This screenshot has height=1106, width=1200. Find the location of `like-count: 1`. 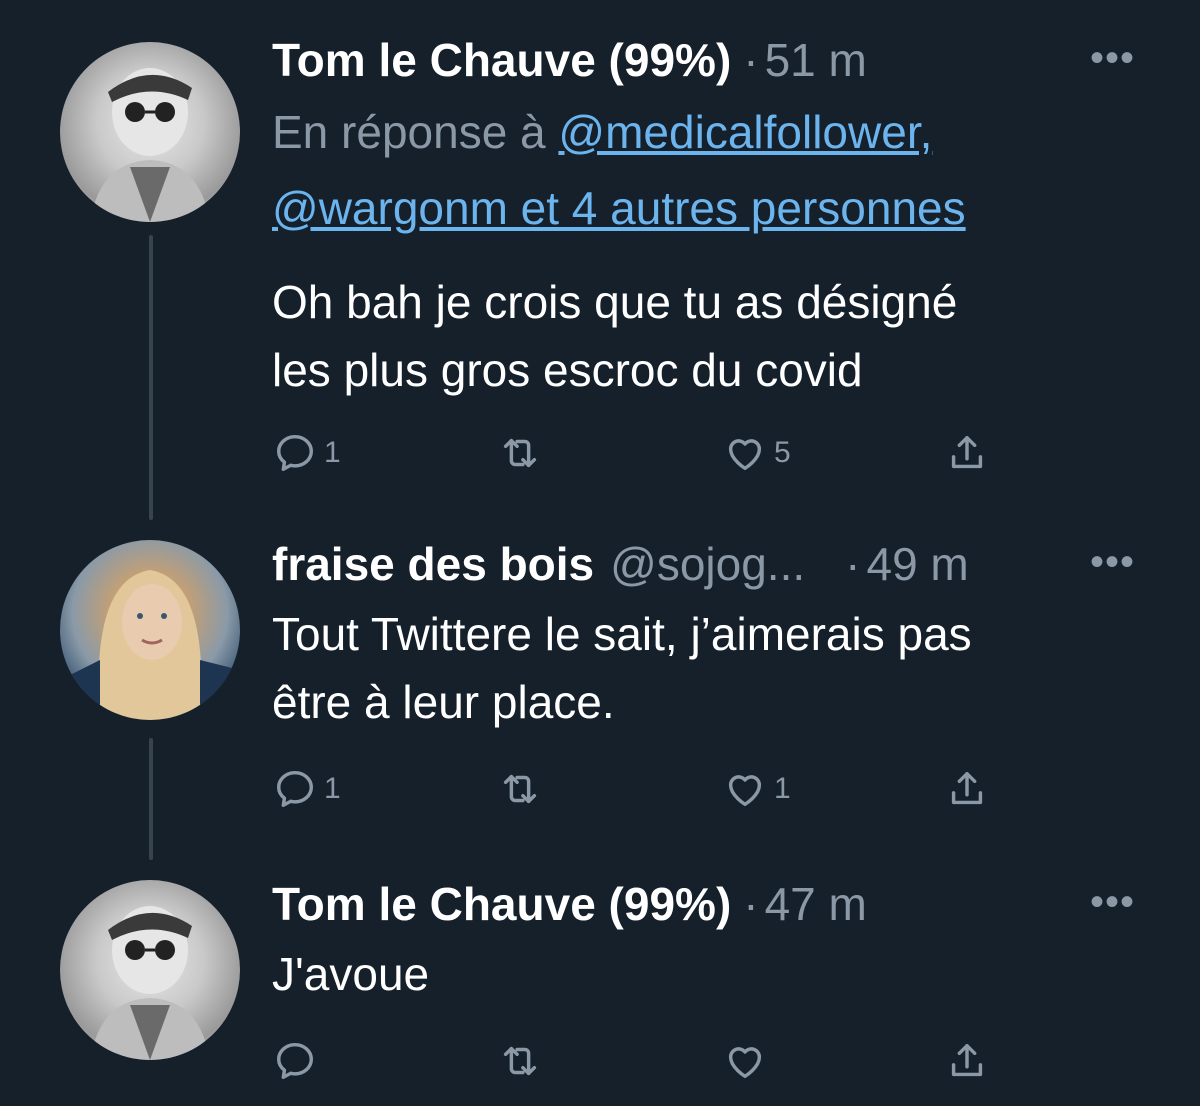

like-count: 1 is located at coordinates (782, 788).